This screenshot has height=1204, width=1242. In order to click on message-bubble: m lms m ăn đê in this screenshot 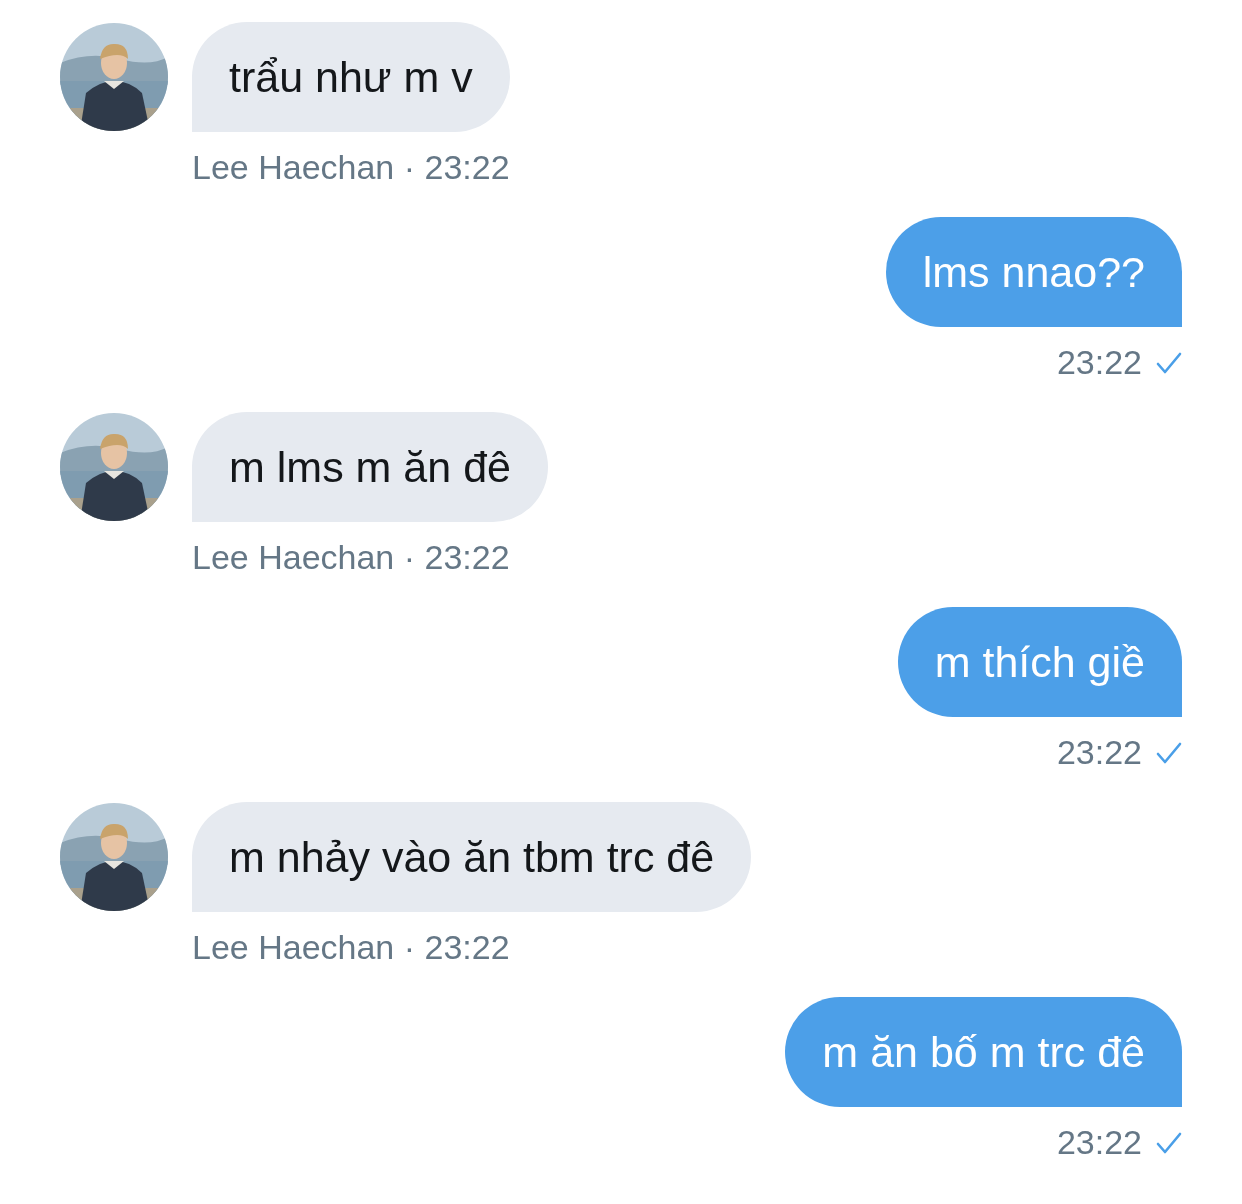, I will do `click(370, 467)`.